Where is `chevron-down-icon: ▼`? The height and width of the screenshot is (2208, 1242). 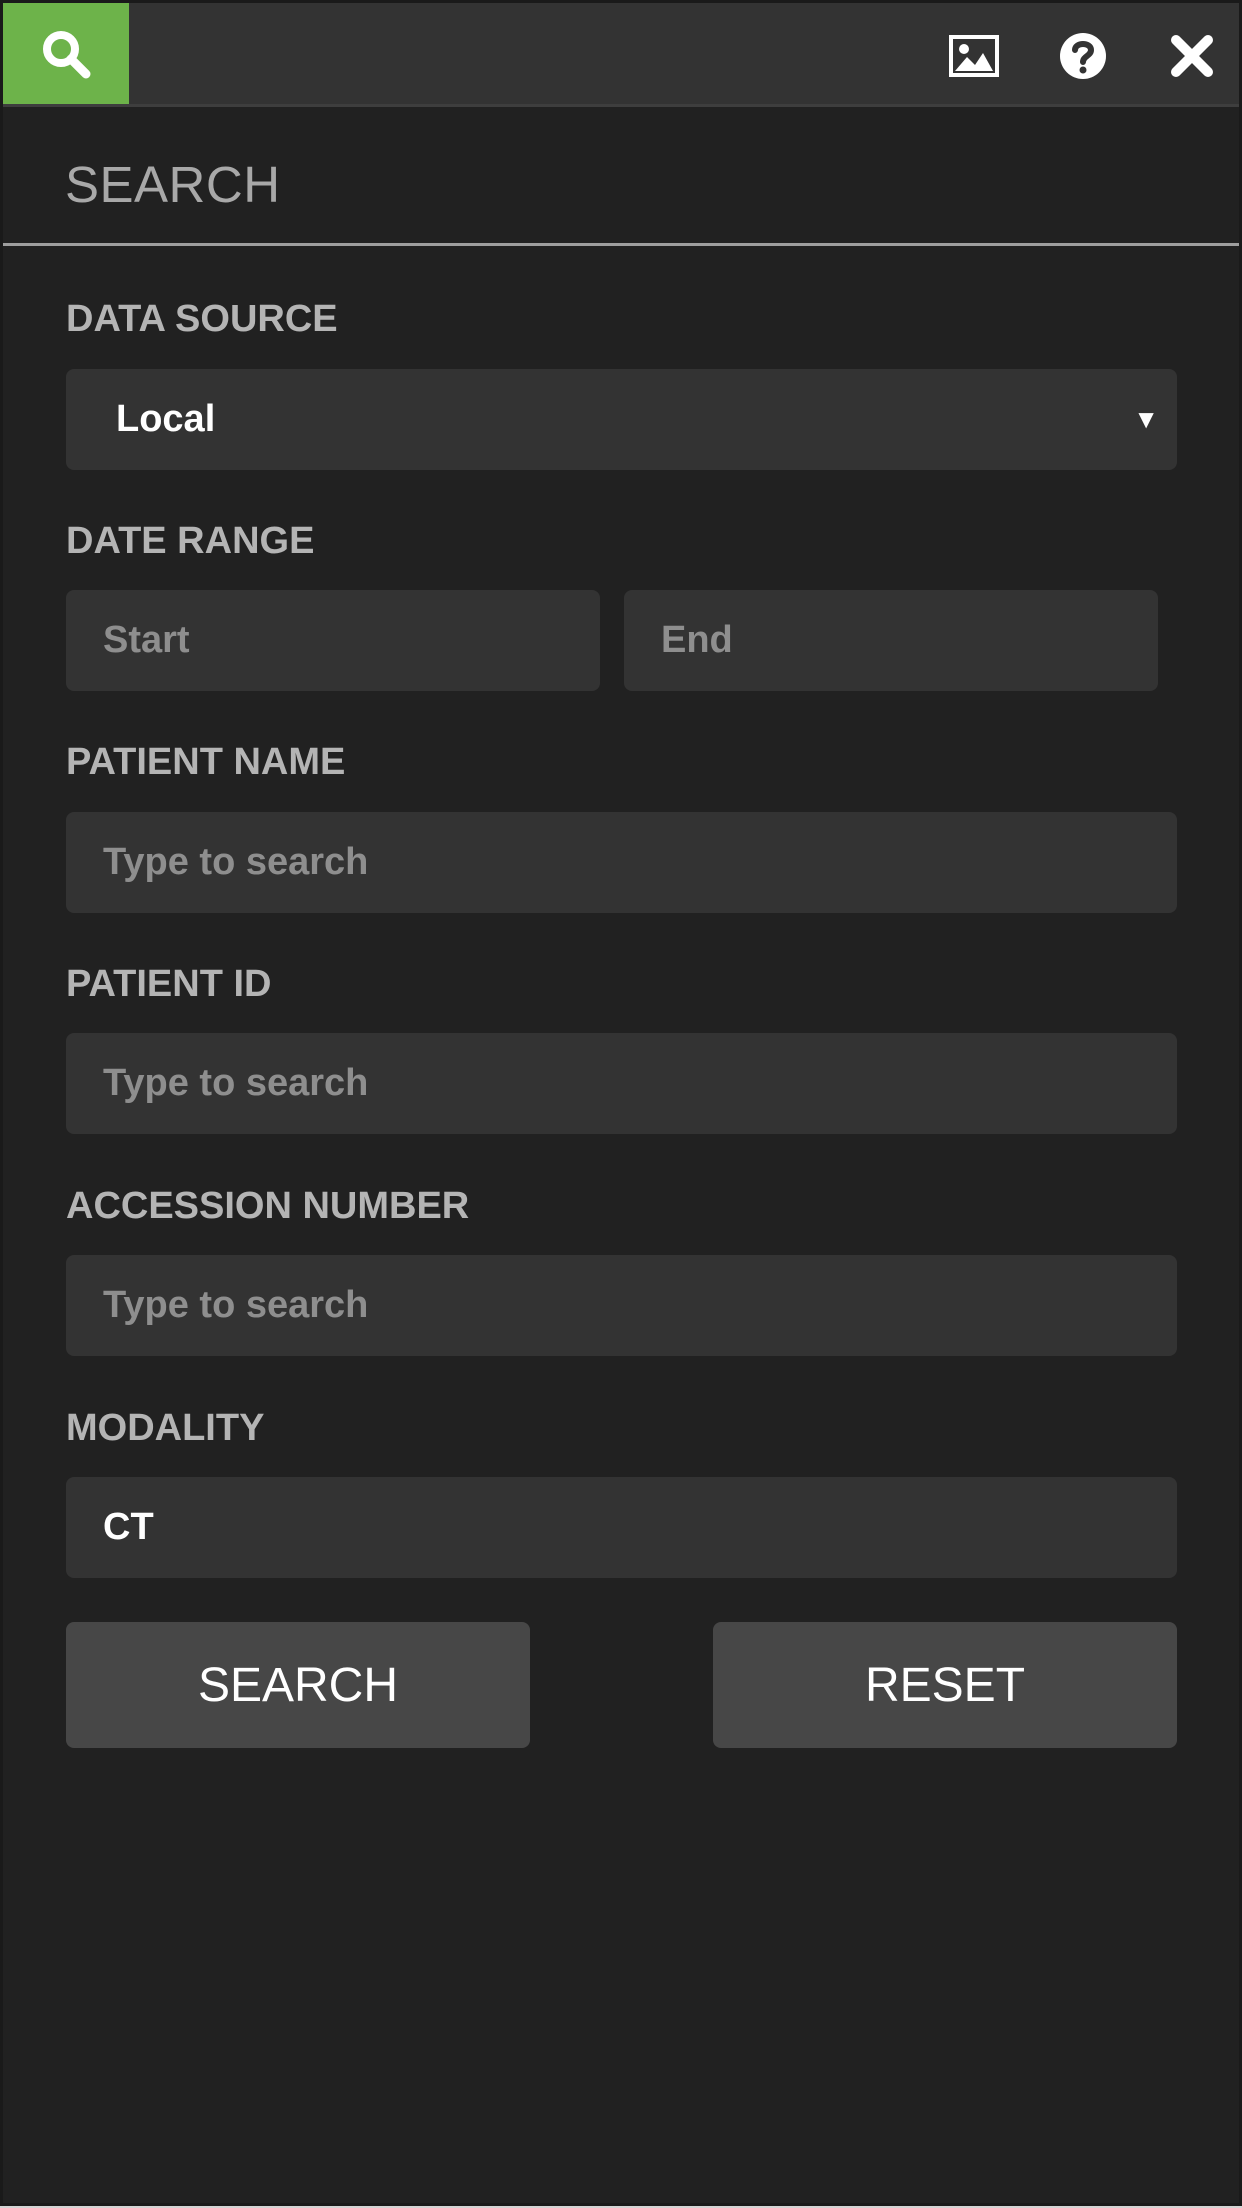 chevron-down-icon: ▼ is located at coordinates (1146, 419).